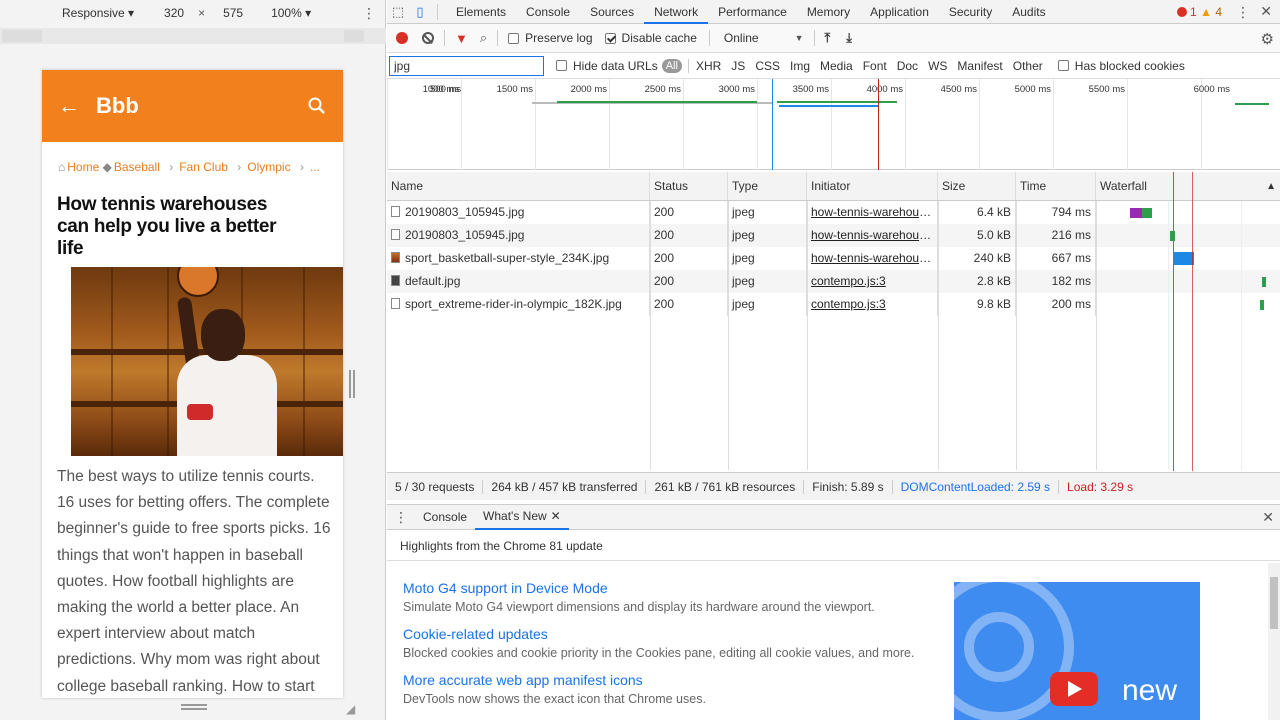  I want to click on tab-sources: Sources, so click(612, 12).